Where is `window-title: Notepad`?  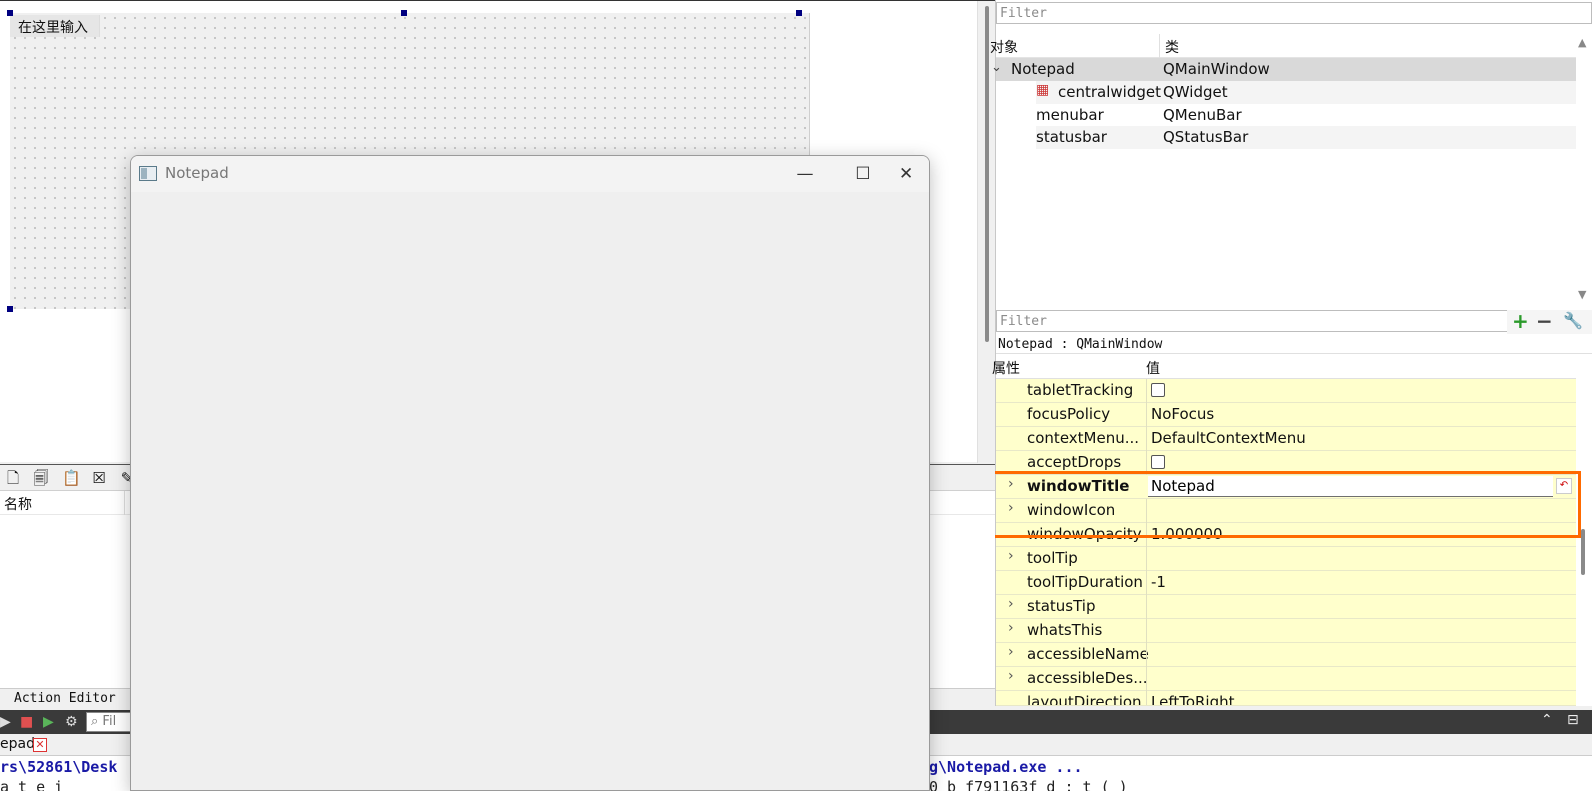 window-title: Notepad is located at coordinates (197, 173).